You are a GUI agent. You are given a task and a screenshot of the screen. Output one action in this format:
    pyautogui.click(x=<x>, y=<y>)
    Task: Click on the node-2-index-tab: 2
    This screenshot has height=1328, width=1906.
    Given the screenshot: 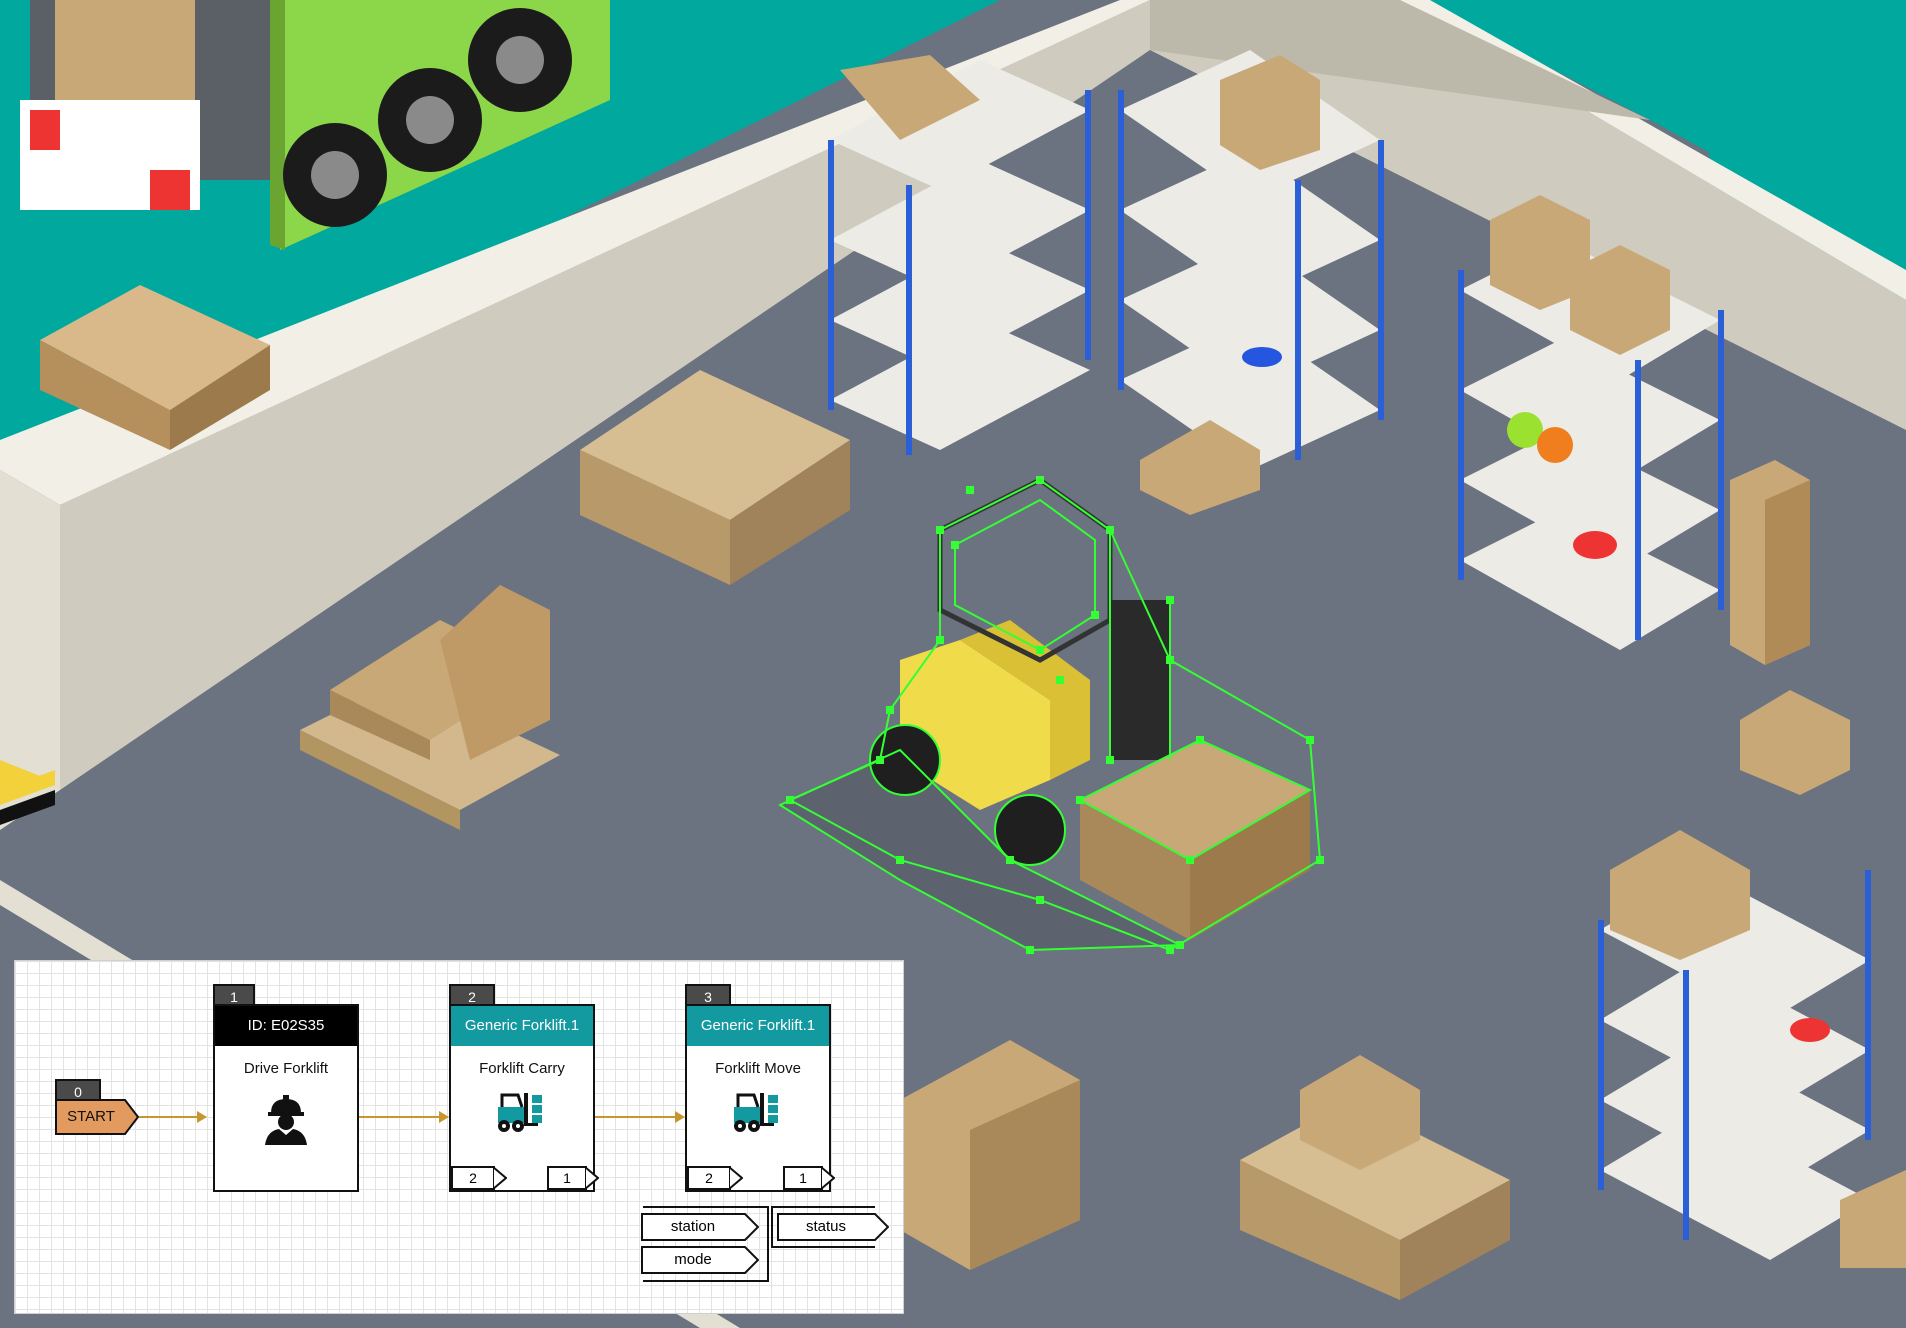 What is the action you would take?
    pyautogui.click(x=472, y=995)
    